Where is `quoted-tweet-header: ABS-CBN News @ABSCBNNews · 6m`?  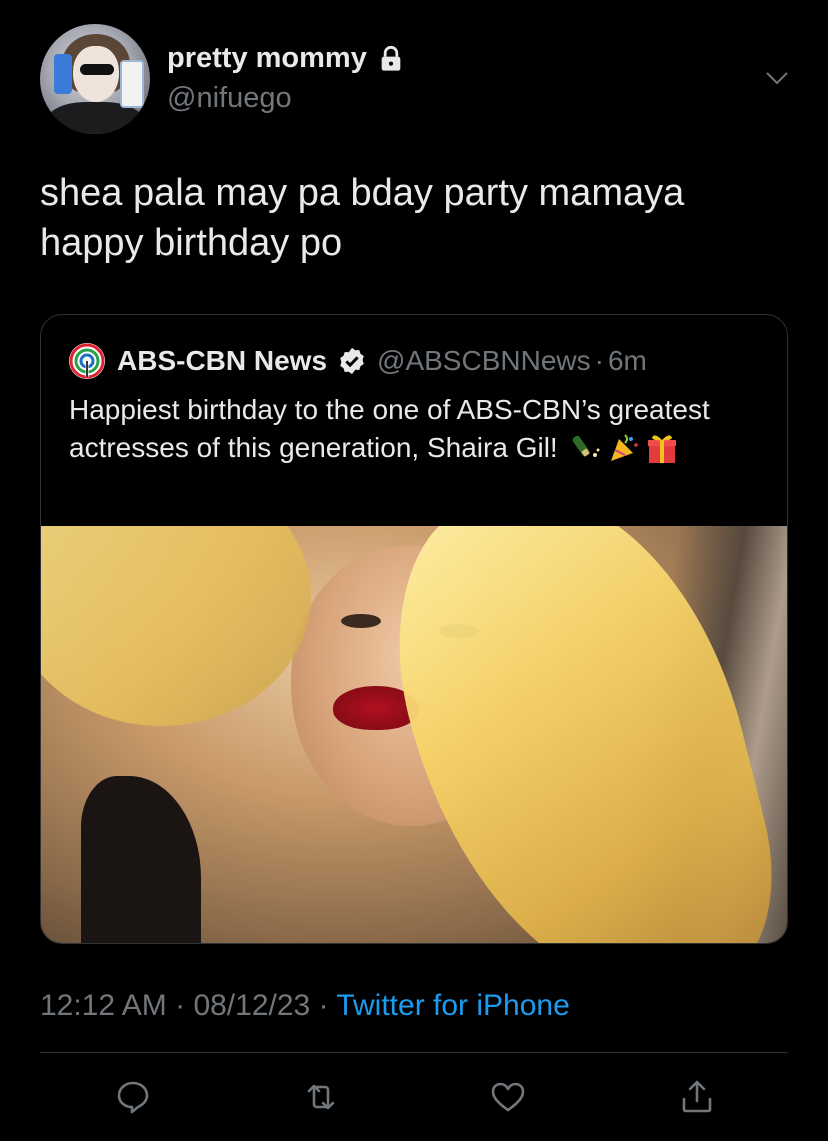
quoted-tweet-header: ABS-CBN News @ABSCBNNews · 6m is located at coordinates (357, 361).